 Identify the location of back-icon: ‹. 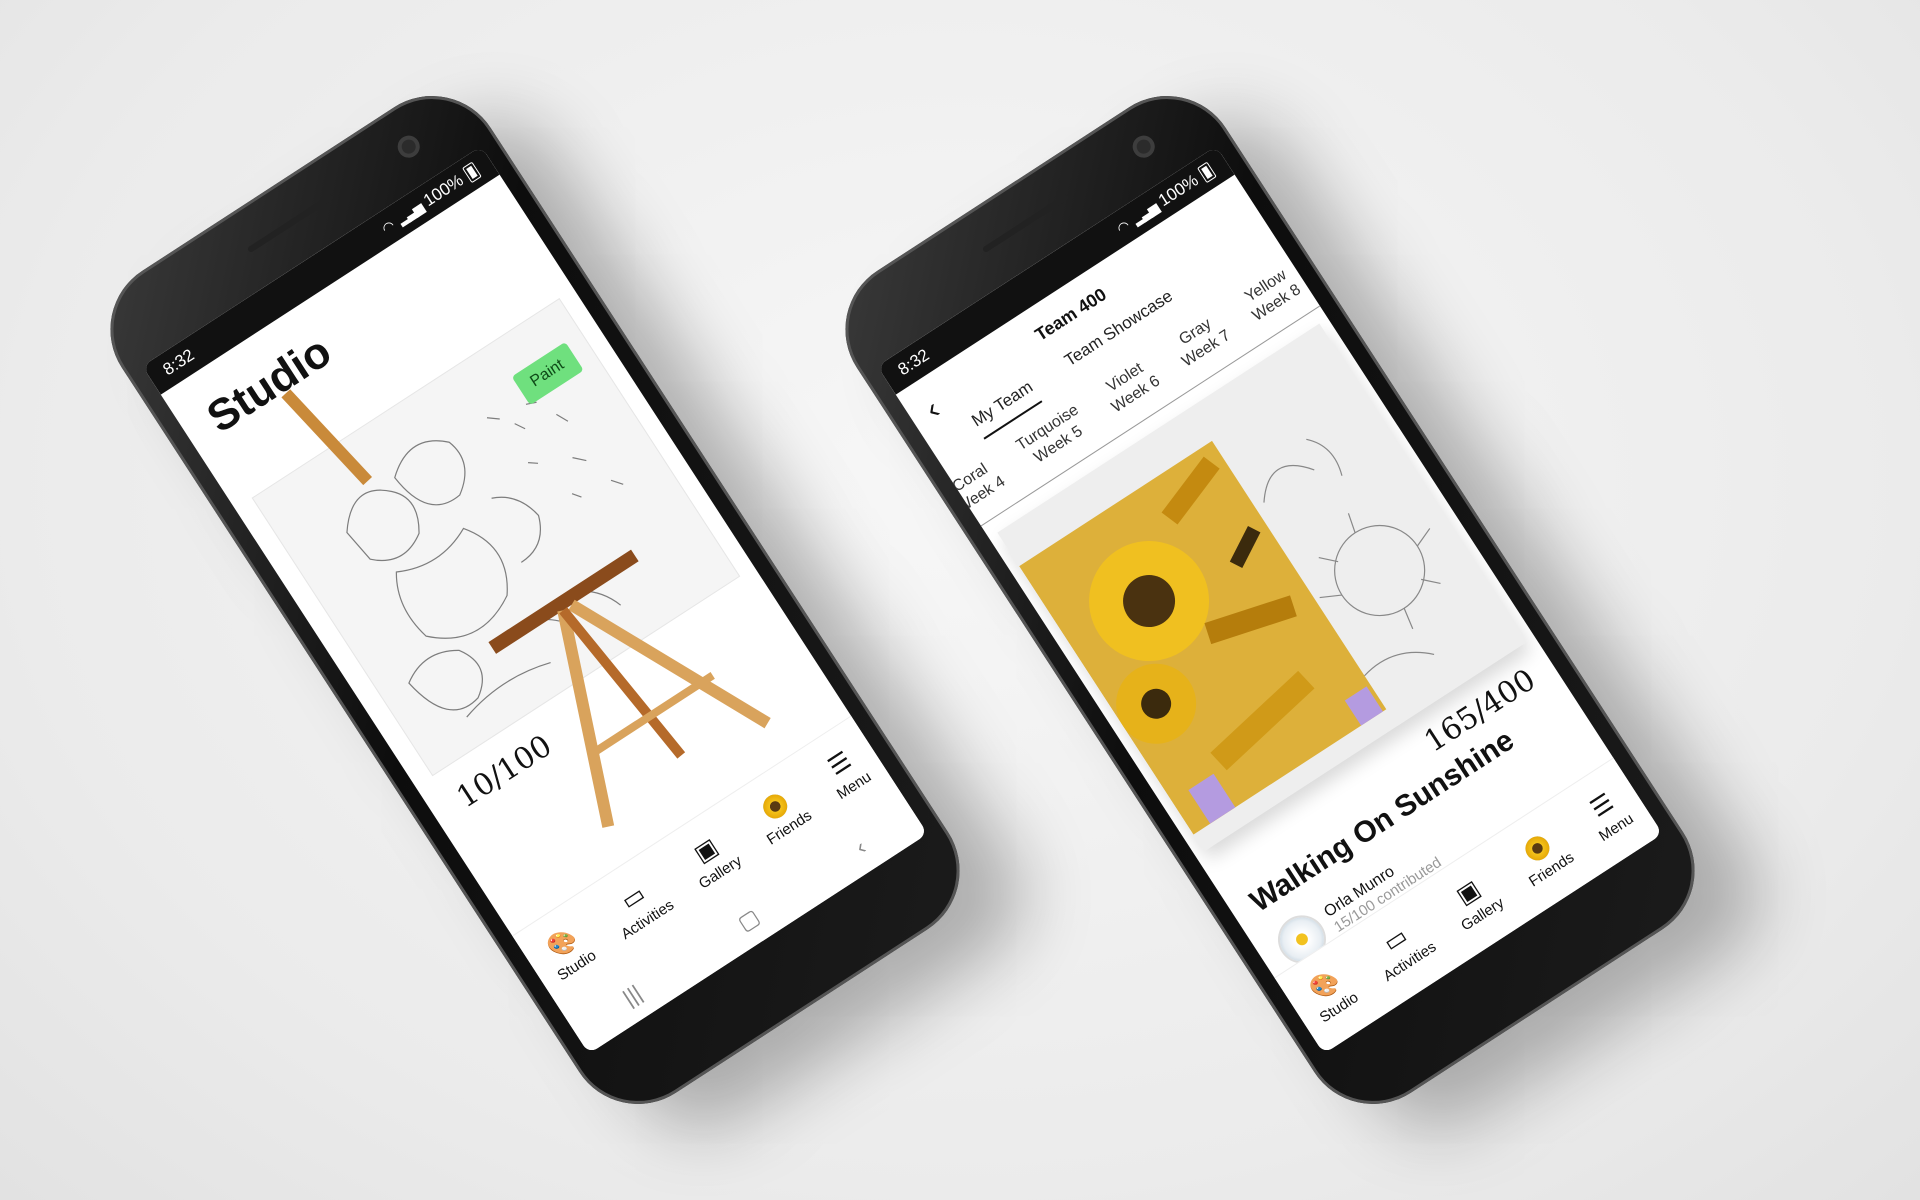
(861, 848).